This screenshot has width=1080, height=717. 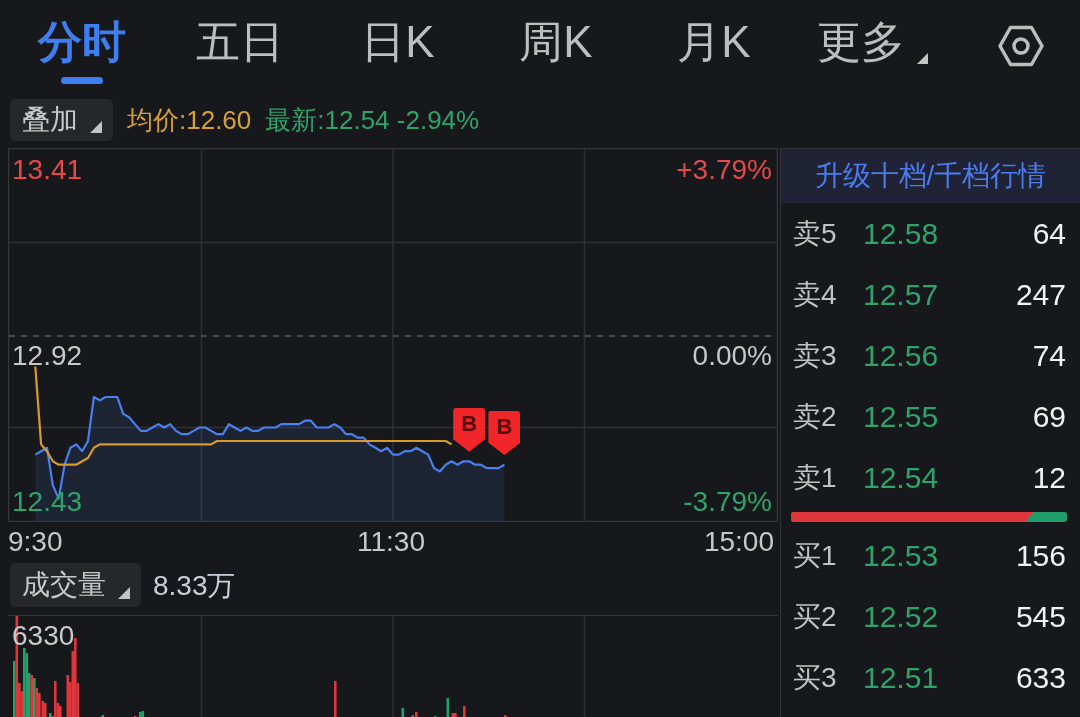 What do you see at coordinates (1021, 46) in the screenshot?
I see `settings-icon` at bounding box center [1021, 46].